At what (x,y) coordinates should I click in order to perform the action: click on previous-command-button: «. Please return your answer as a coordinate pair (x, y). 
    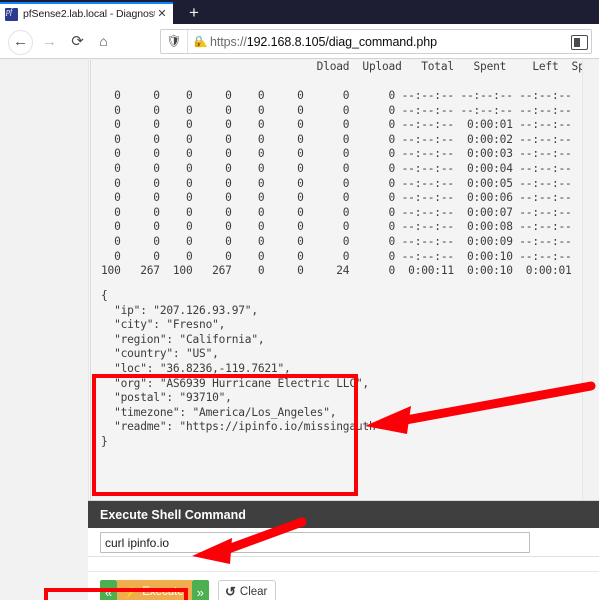
    Looking at the image, I should click on (109, 590).